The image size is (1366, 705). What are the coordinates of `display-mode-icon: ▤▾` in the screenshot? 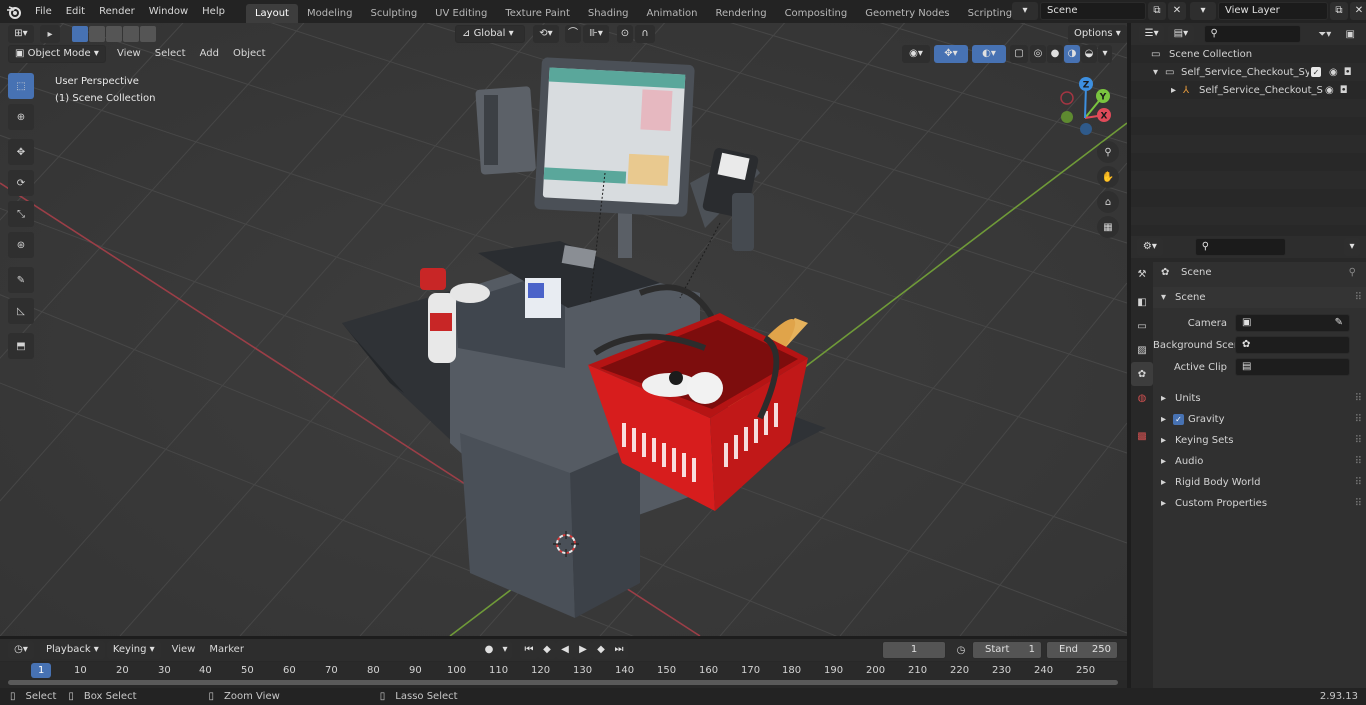 It's located at (1181, 34).